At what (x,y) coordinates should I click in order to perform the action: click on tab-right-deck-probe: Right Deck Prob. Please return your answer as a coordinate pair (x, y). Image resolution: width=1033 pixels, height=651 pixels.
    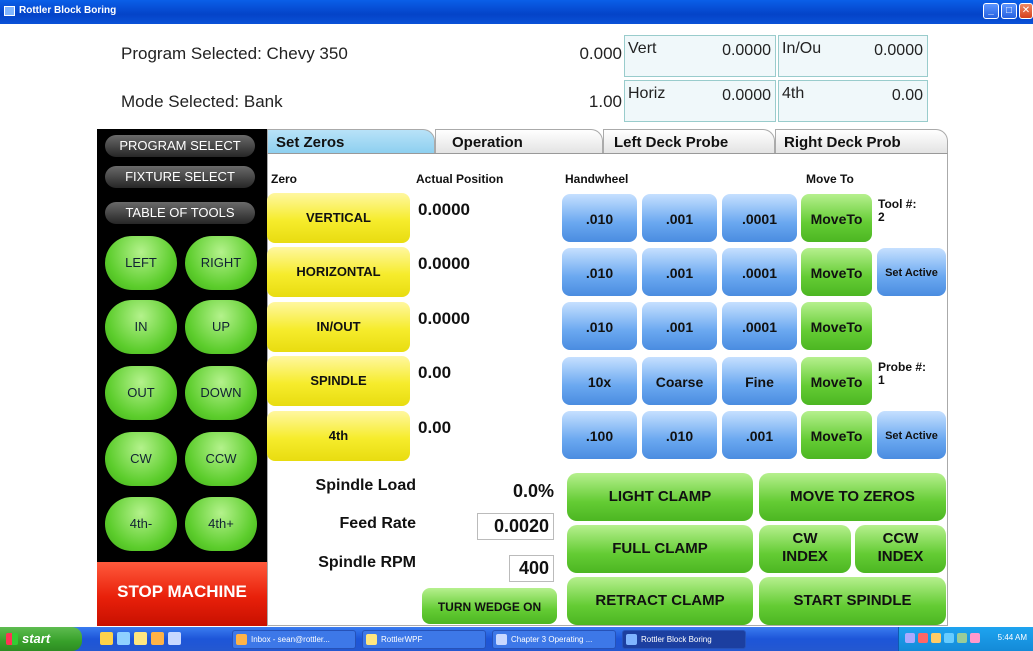
    Looking at the image, I should click on (861, 141).